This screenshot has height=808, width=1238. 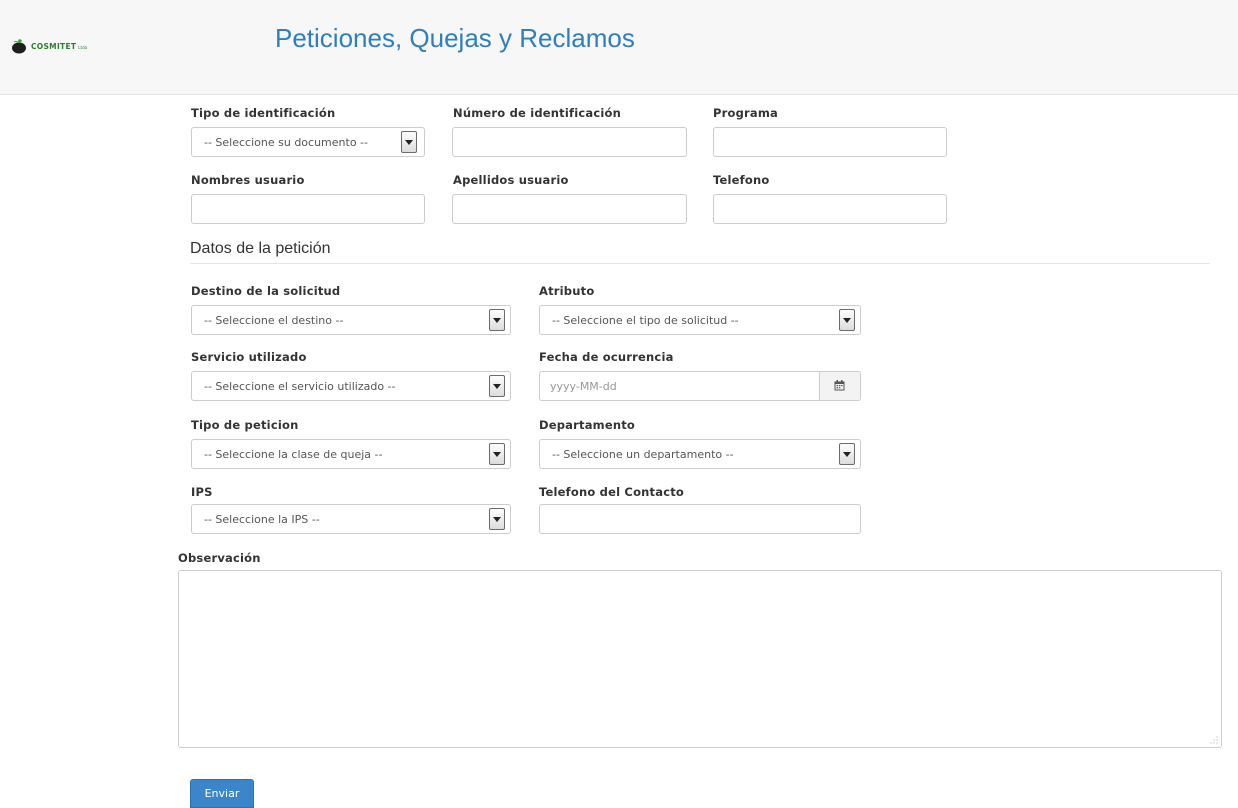 I want to click on last-names-label: Apellidos usuario, so click(x=511, y=180).